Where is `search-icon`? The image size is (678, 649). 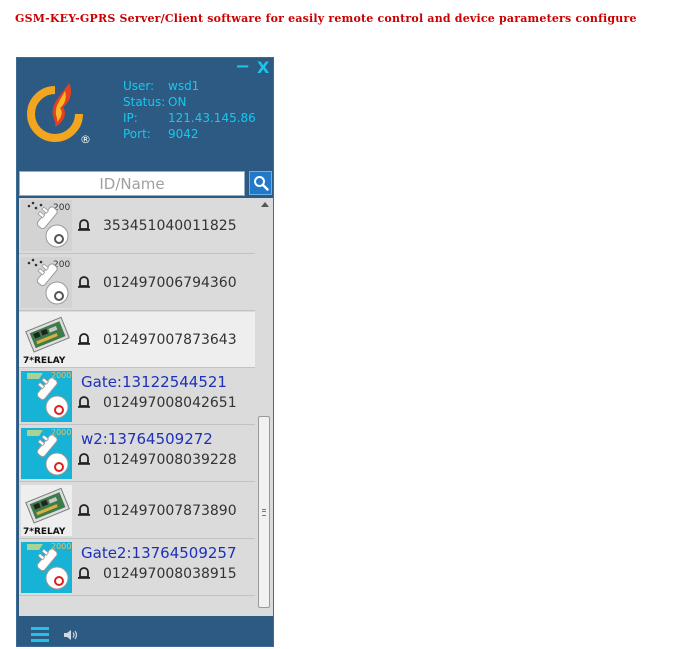
search-icon is located at coordinates (261, 183).